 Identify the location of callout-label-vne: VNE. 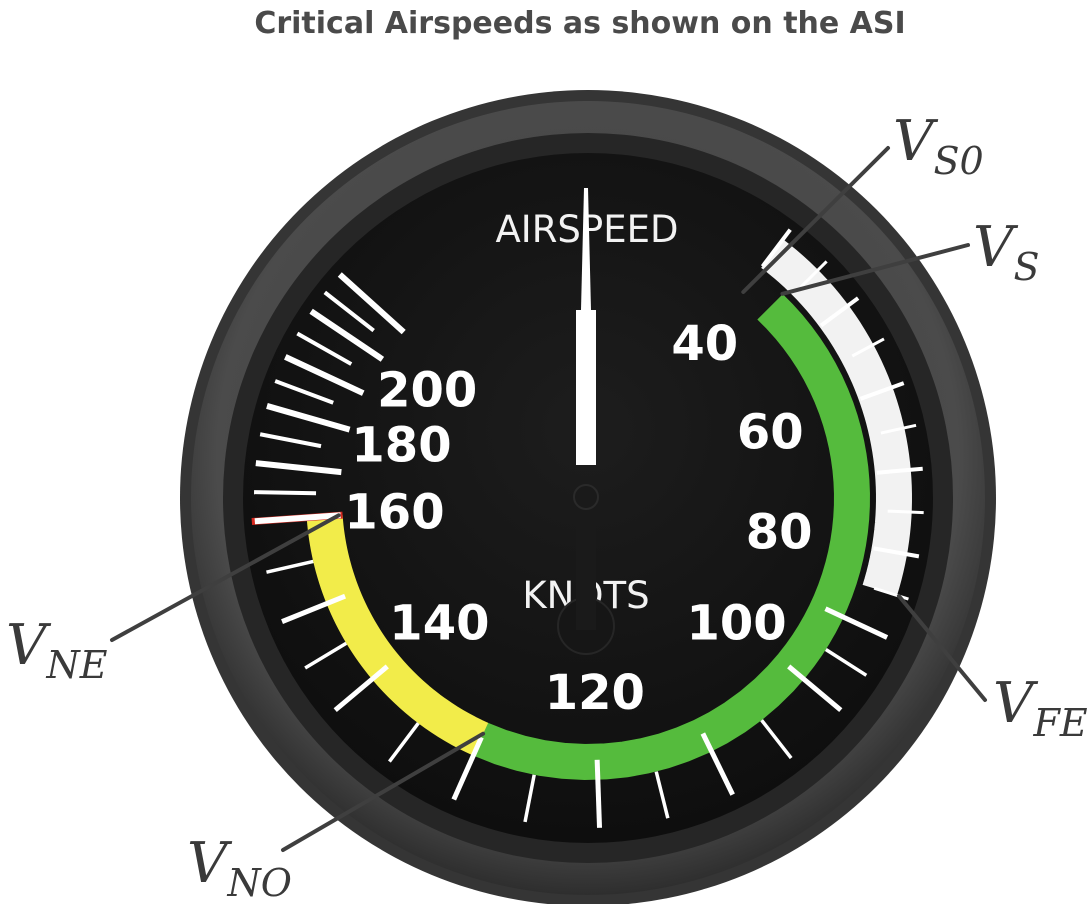
(57, 650).